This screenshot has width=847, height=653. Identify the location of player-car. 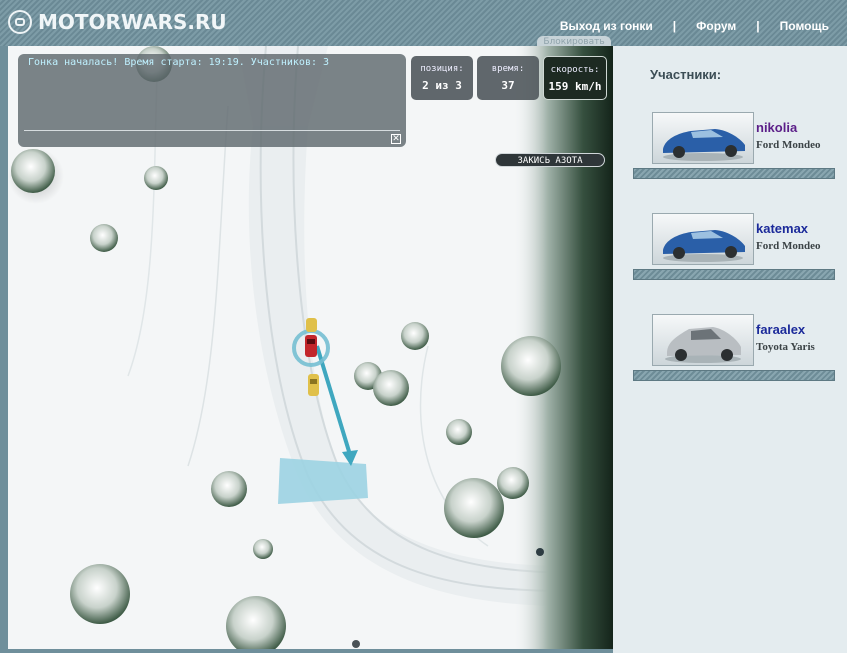
(311, 346).